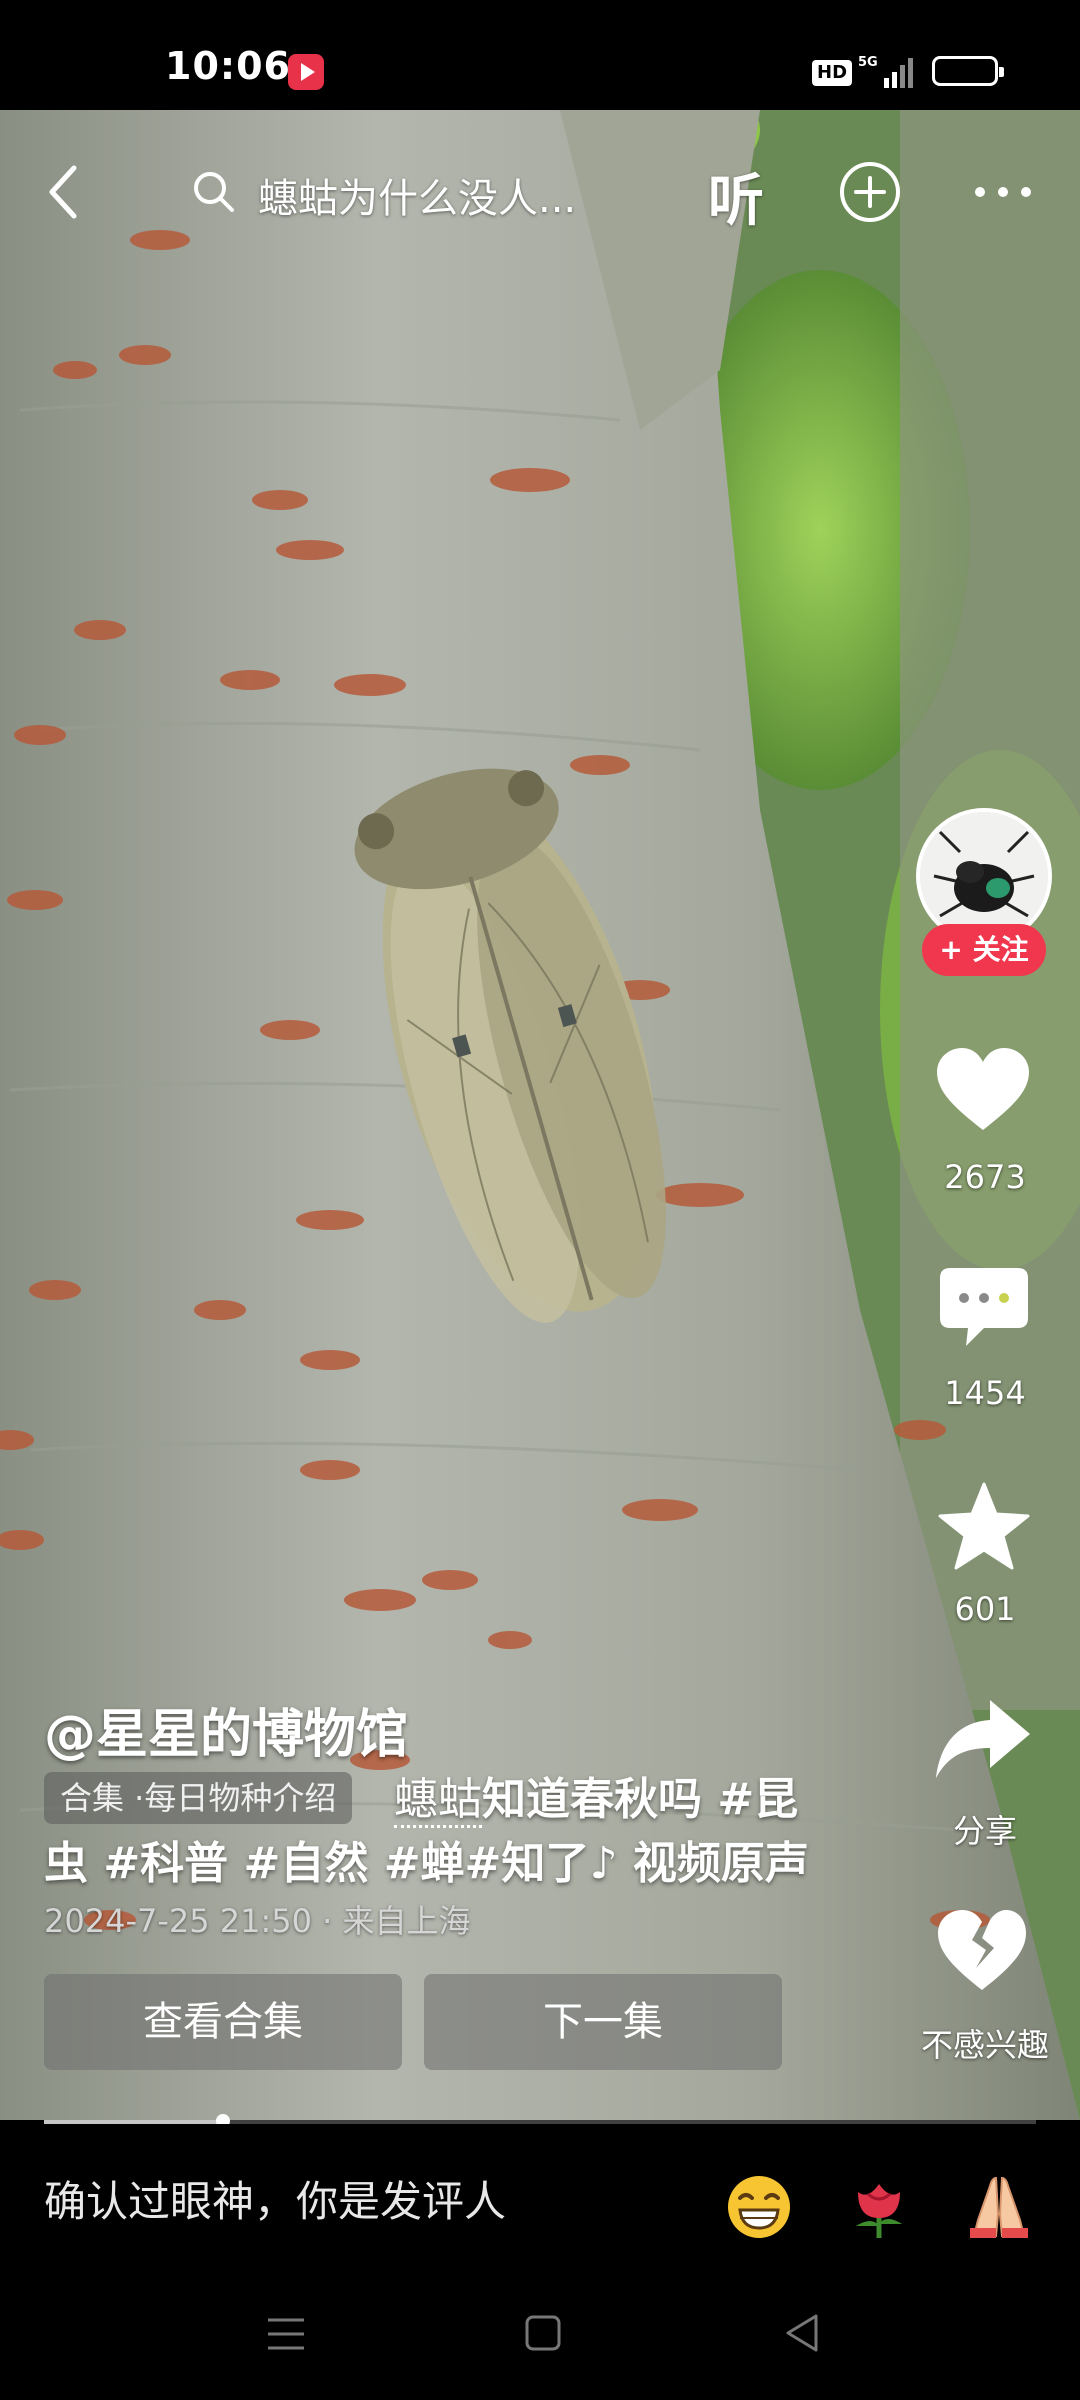 The image size is (1080, 2400). What do you see at coordinates (257, 1921) in the screenshot?
I see `post-meta: 2024-7-25 21:50 · 来自上海` at bounding box center [257, 1921].